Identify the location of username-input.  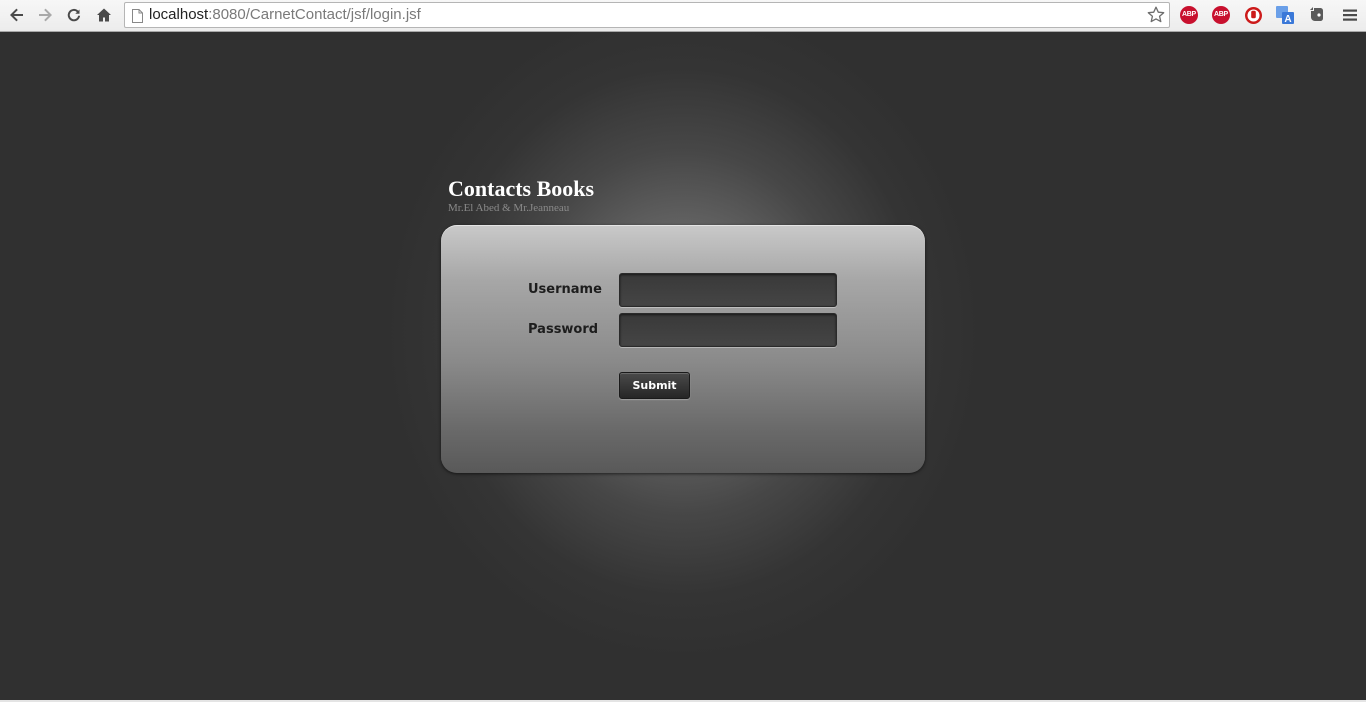
(728, 290).